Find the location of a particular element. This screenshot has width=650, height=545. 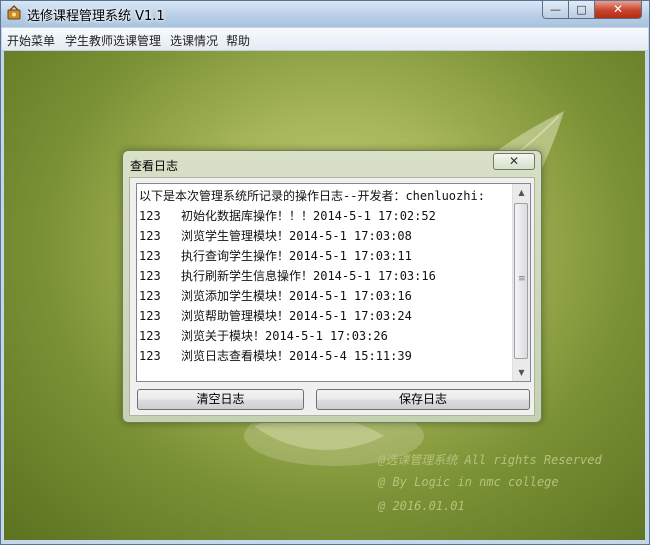

title-bar: 选修课程管理系统 V1.1 — □ ✕ is located at coordinates (325, 14).